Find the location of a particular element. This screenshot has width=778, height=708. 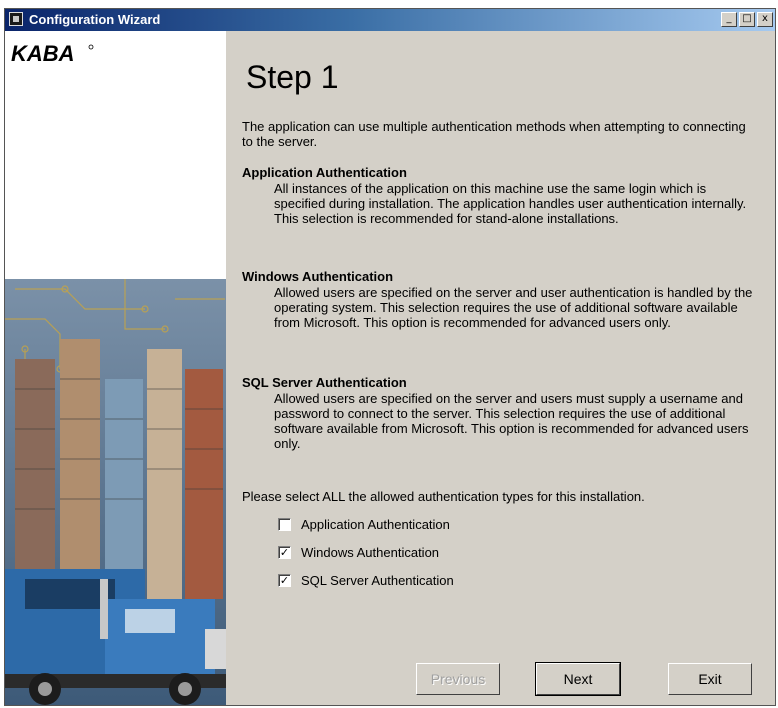

option-application: Application Authentication is located at coordinates (364, 524).